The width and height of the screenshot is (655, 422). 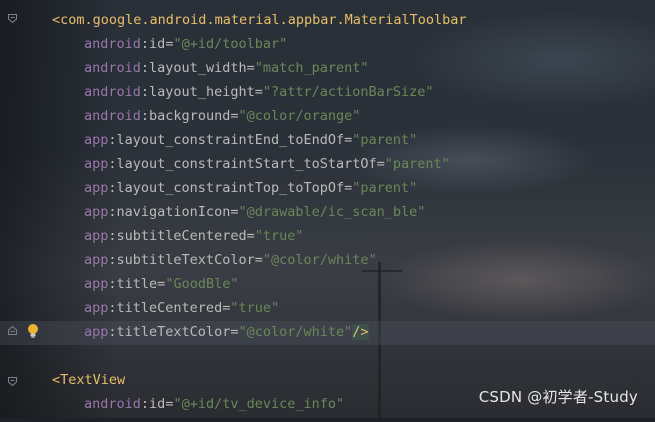 I want to click on code-line: app:titleCentered="true", so click(x=139, y=308).